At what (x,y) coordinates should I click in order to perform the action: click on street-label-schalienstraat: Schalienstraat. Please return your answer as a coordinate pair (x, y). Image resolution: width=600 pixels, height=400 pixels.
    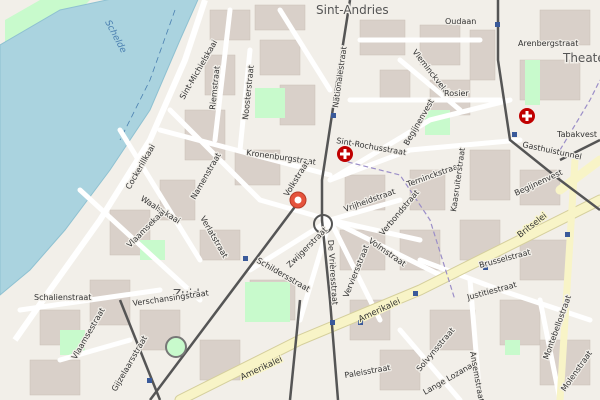
    Looking at the image, I should click on (62, 297).